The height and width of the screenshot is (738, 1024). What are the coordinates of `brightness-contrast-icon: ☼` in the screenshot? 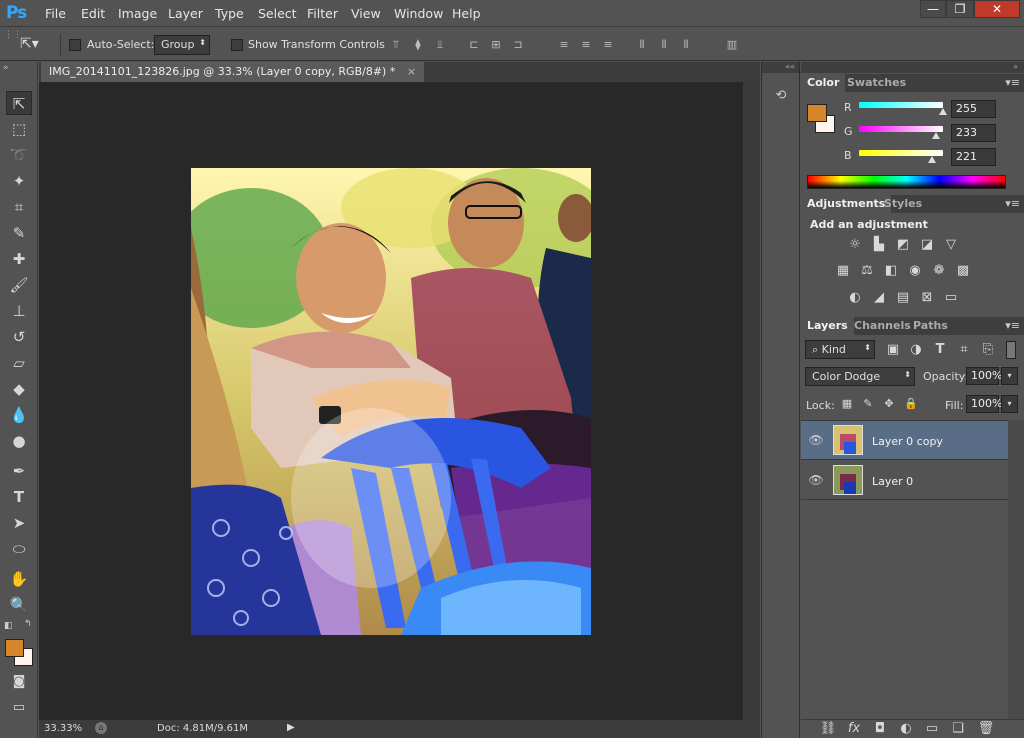 It's located at (855, 245).